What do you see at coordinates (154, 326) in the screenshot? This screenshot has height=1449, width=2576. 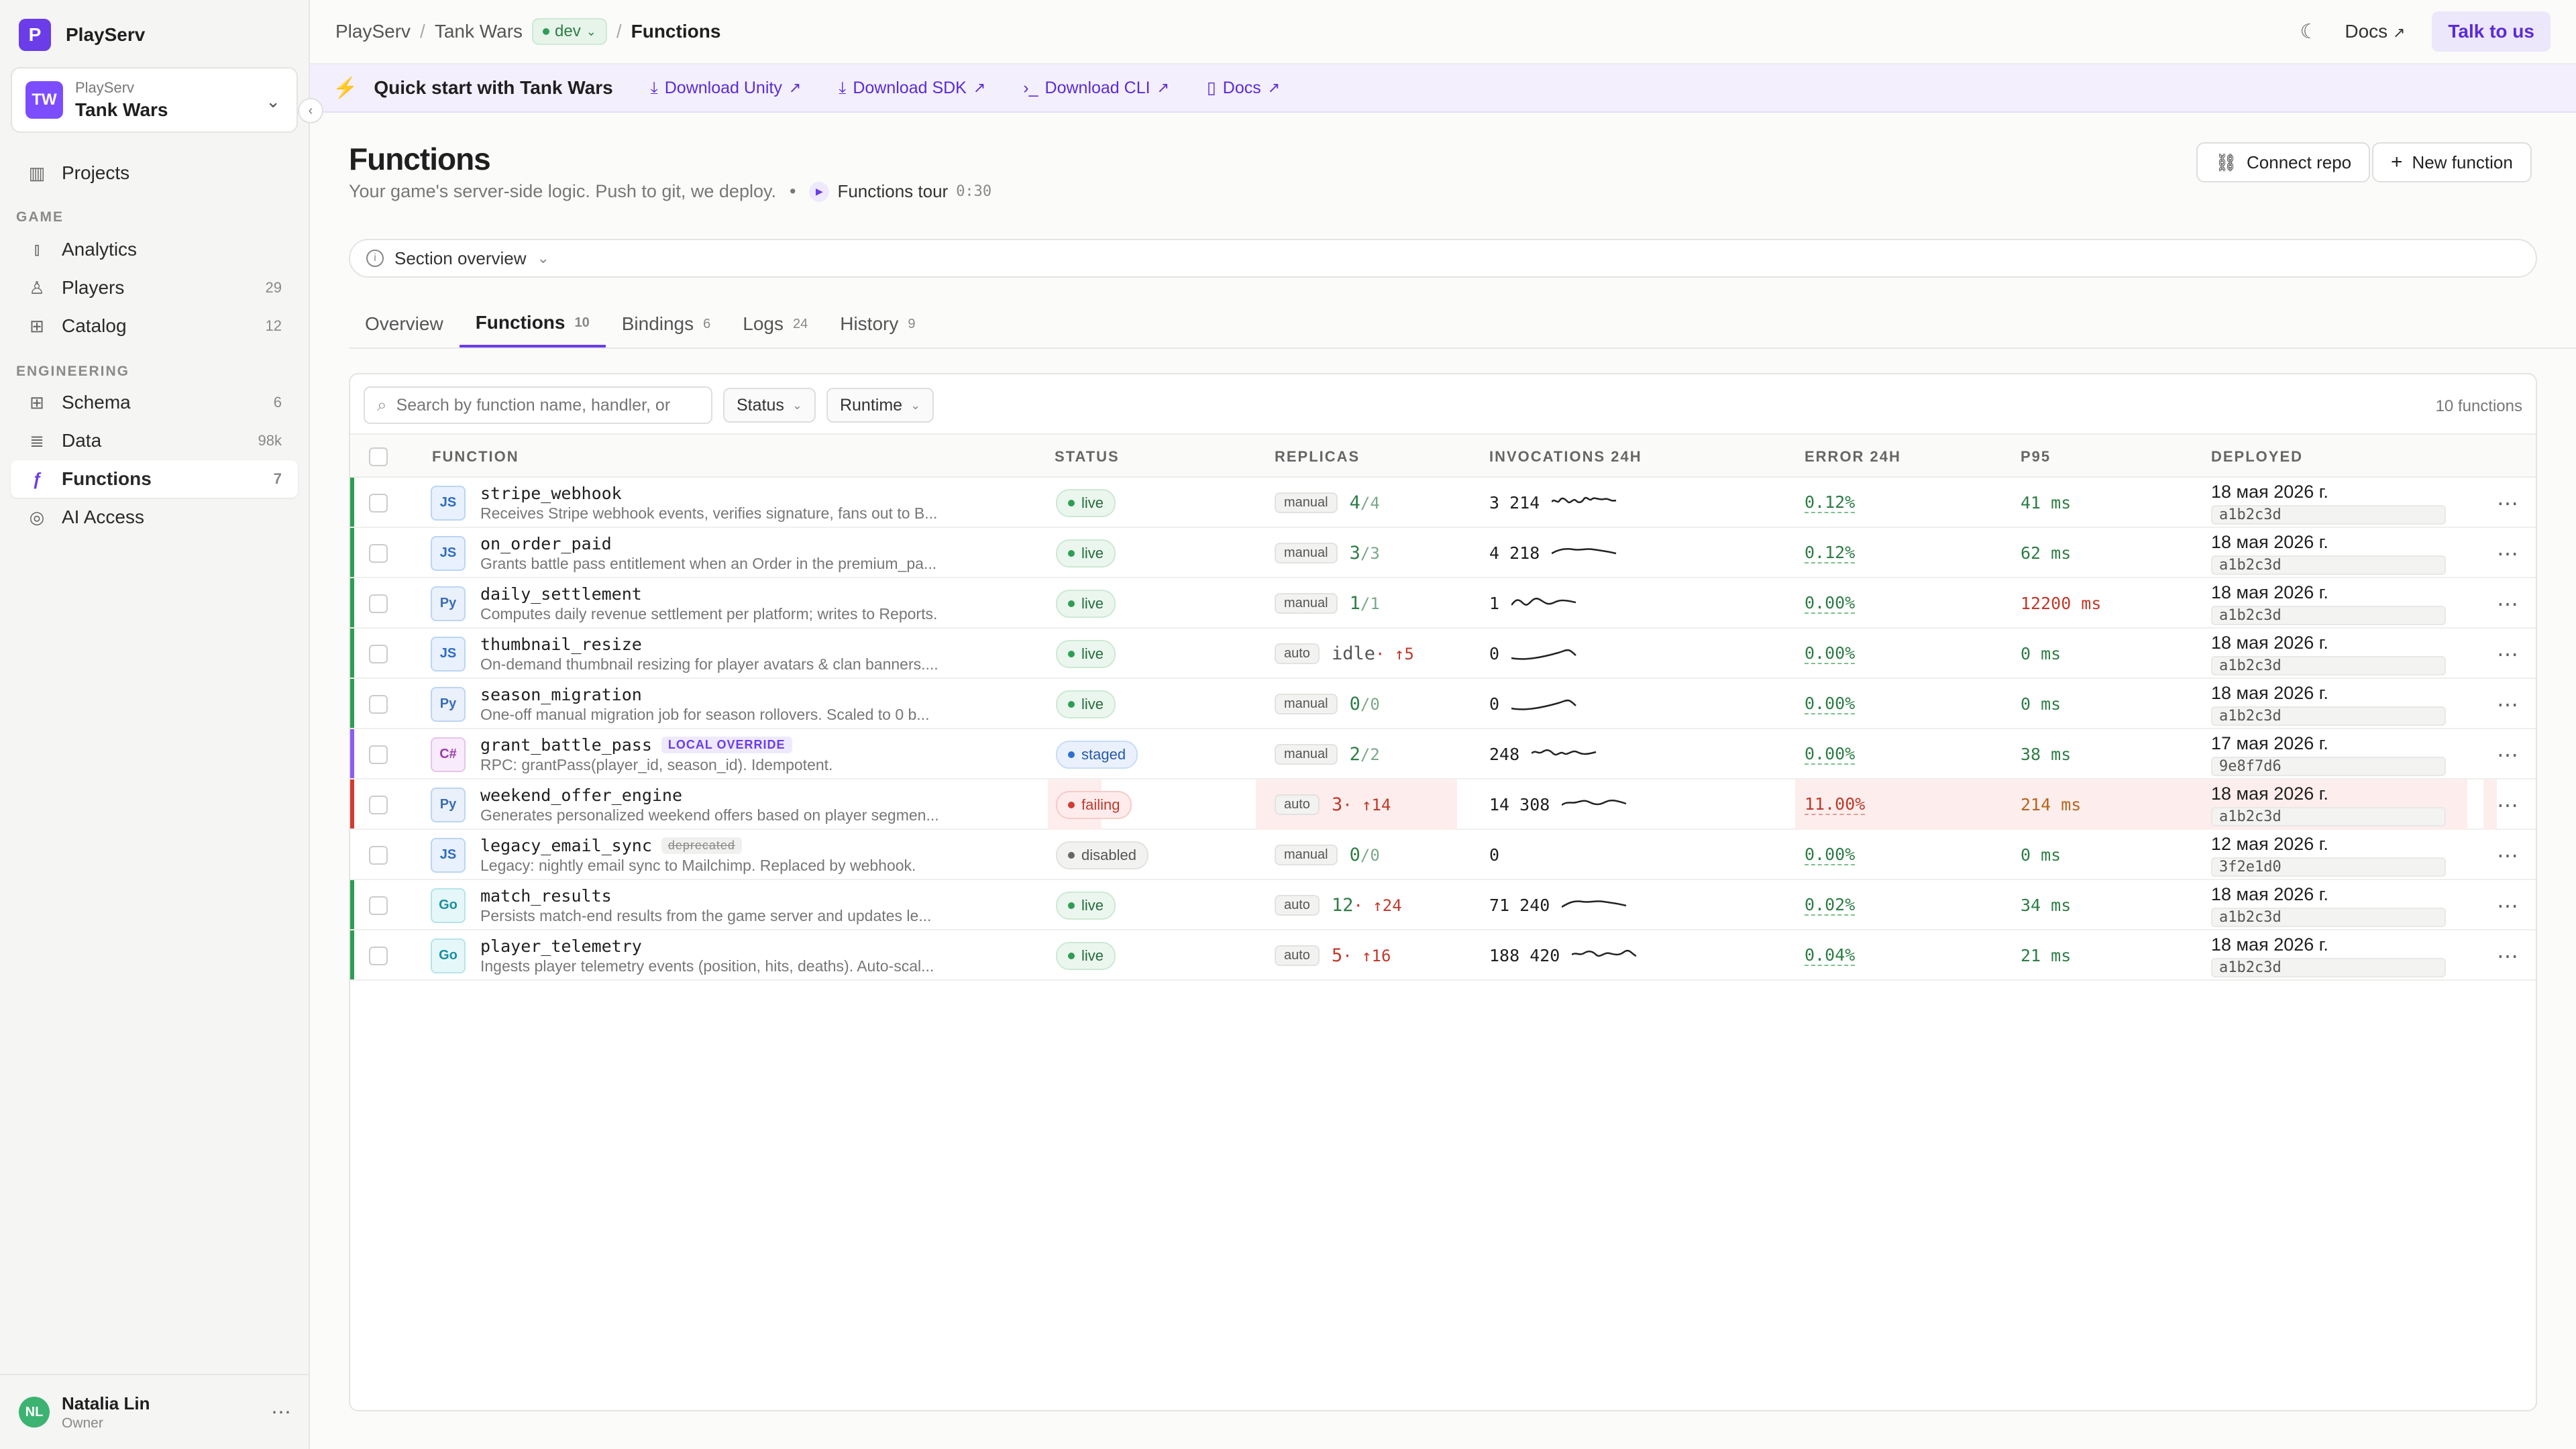 I see `sidebar-item-catalog: ⊞ Catalog 12` at bounding box center [154, 326].